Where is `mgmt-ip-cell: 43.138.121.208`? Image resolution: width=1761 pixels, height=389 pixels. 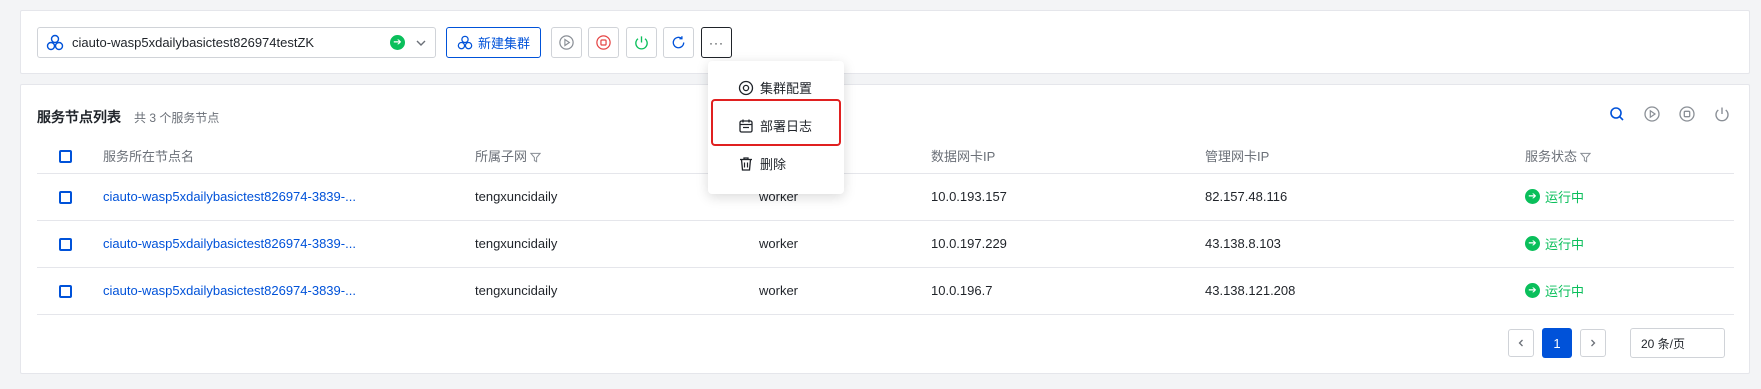 mgmt-ip-cell: 43.138.121.208 is located at coordinates (1365, 291).